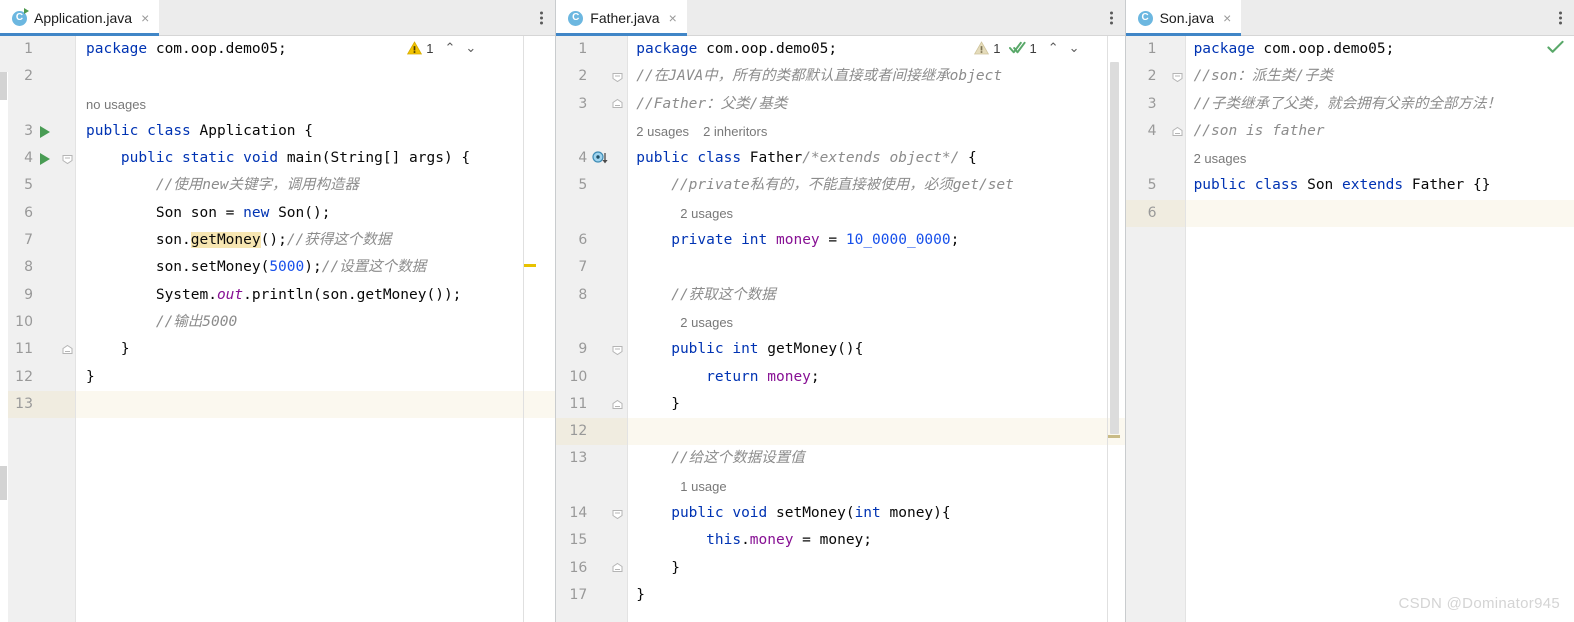 The width and height of the screenshot is (1574, 622). Describe the element at coordinates (542, 17) in the screenshot. I see `tab-options-icon` at that location.